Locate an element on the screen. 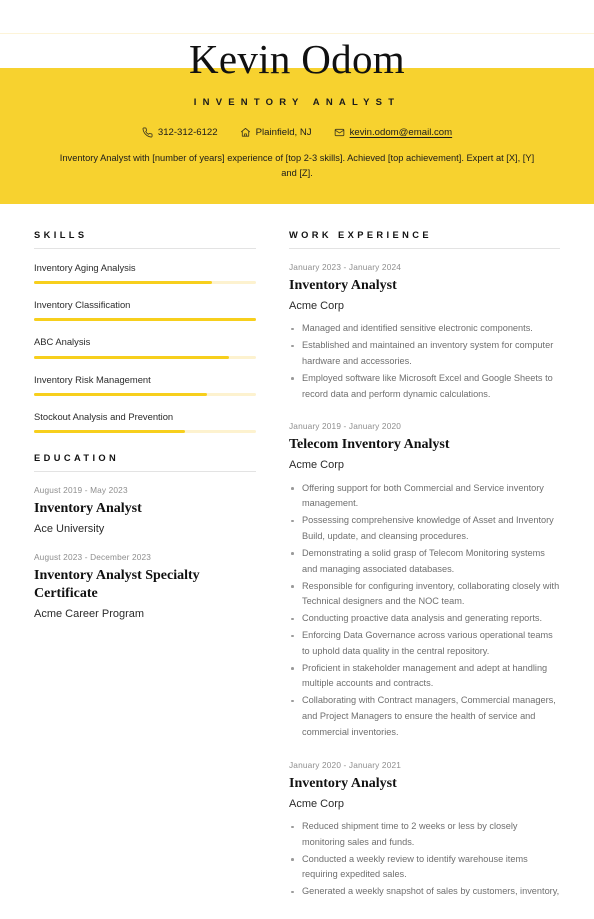  candidate-name: Kevin Odom is located at coordinates (297, 59).